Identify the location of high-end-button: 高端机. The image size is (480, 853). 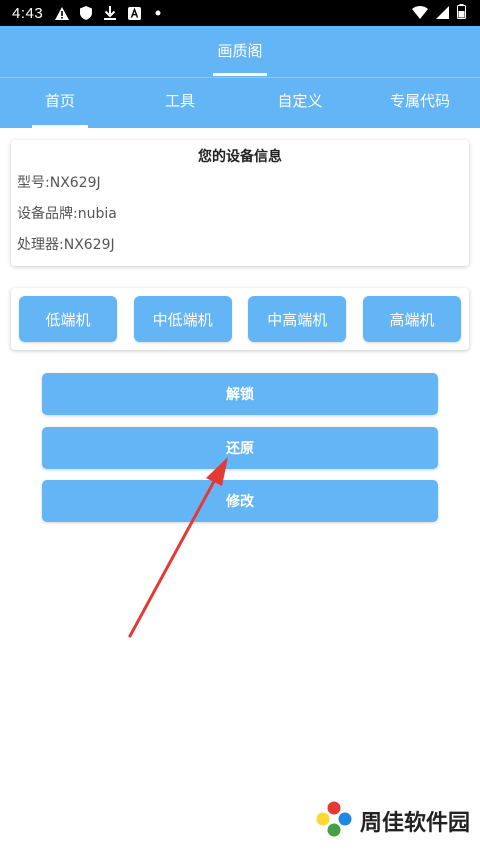
(411, 319).